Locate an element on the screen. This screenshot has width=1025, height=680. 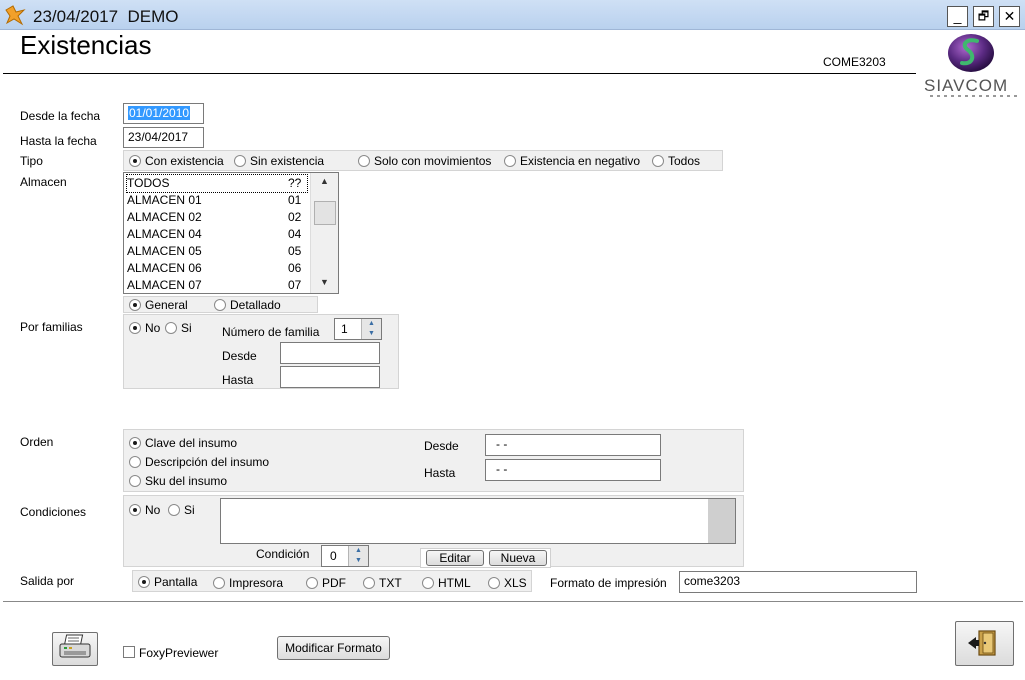
condiciones-scrollbar is located at coordinates (721, 521).